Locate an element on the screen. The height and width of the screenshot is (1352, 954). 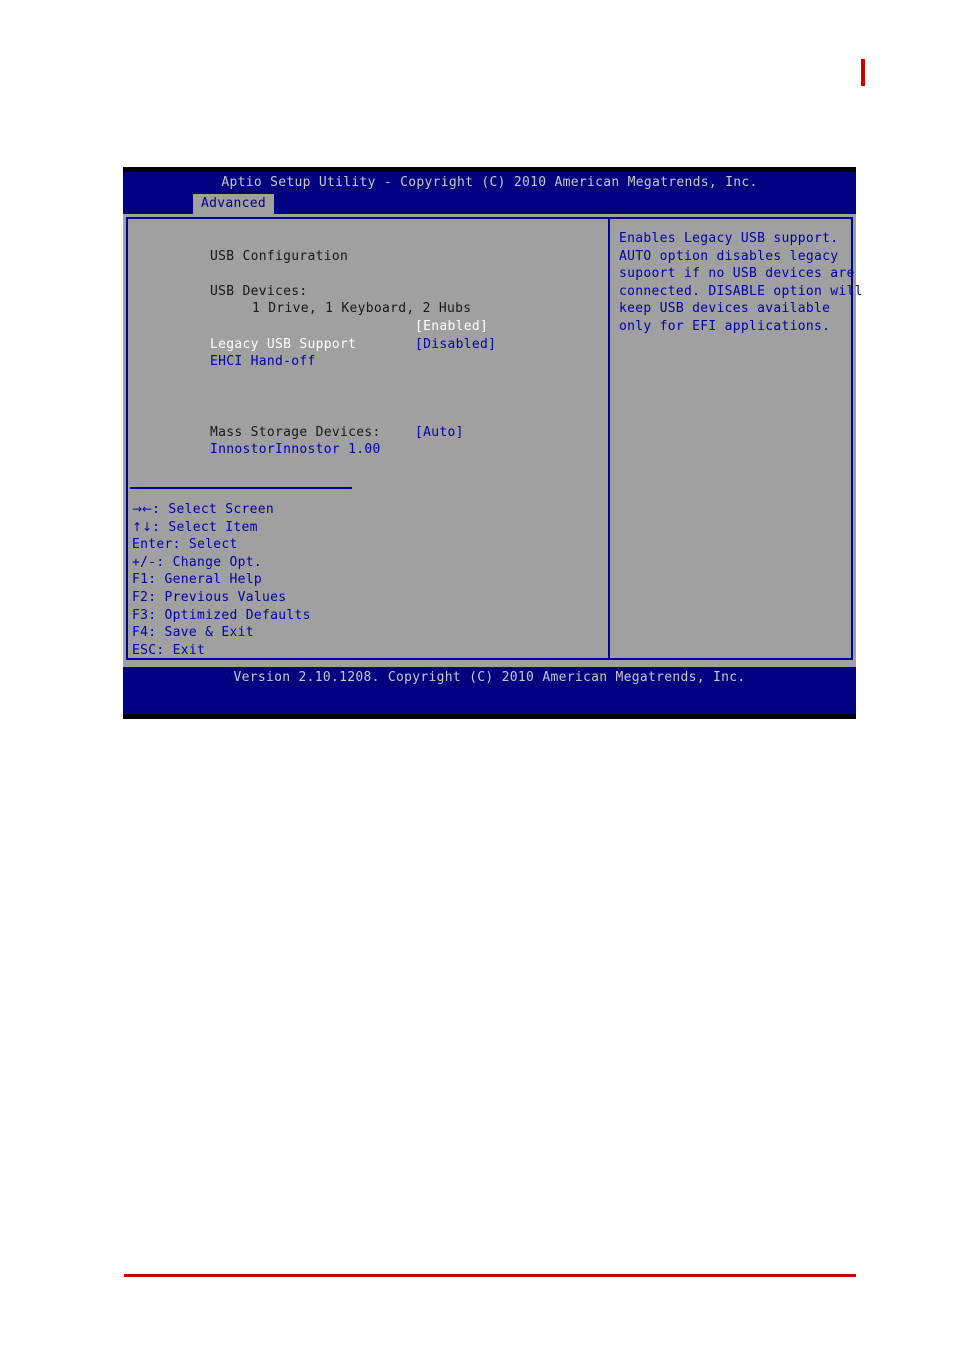
mass-storage-header: Mass Storage Devices: is located at coordinates (295, 432).